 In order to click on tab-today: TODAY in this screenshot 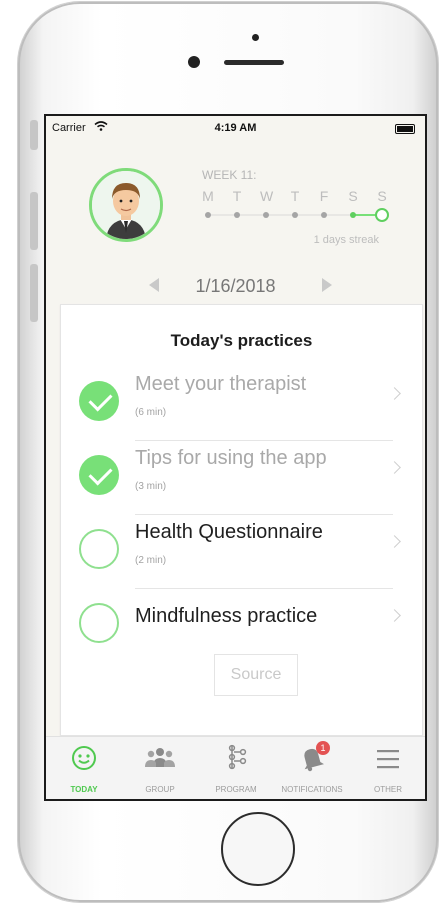, I will do `click(84, 768)`.